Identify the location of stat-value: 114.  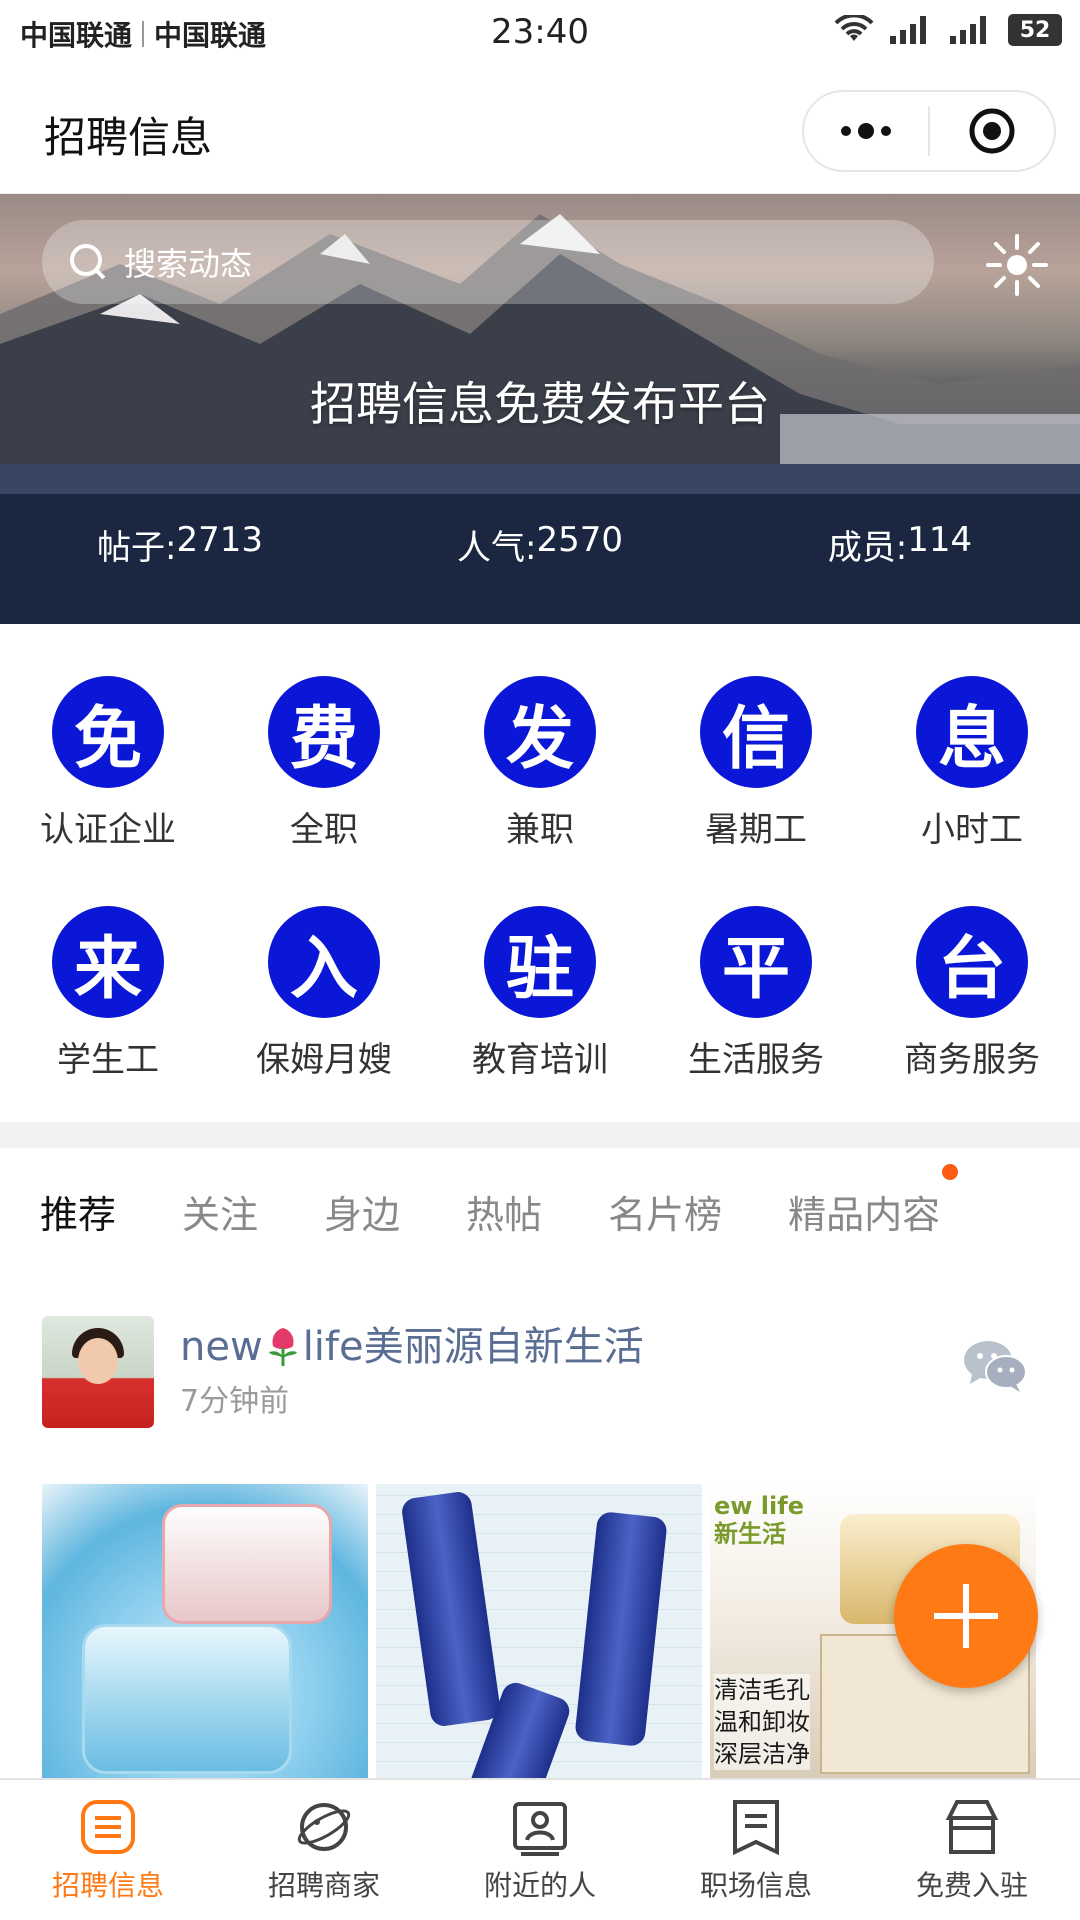
(940, 540).